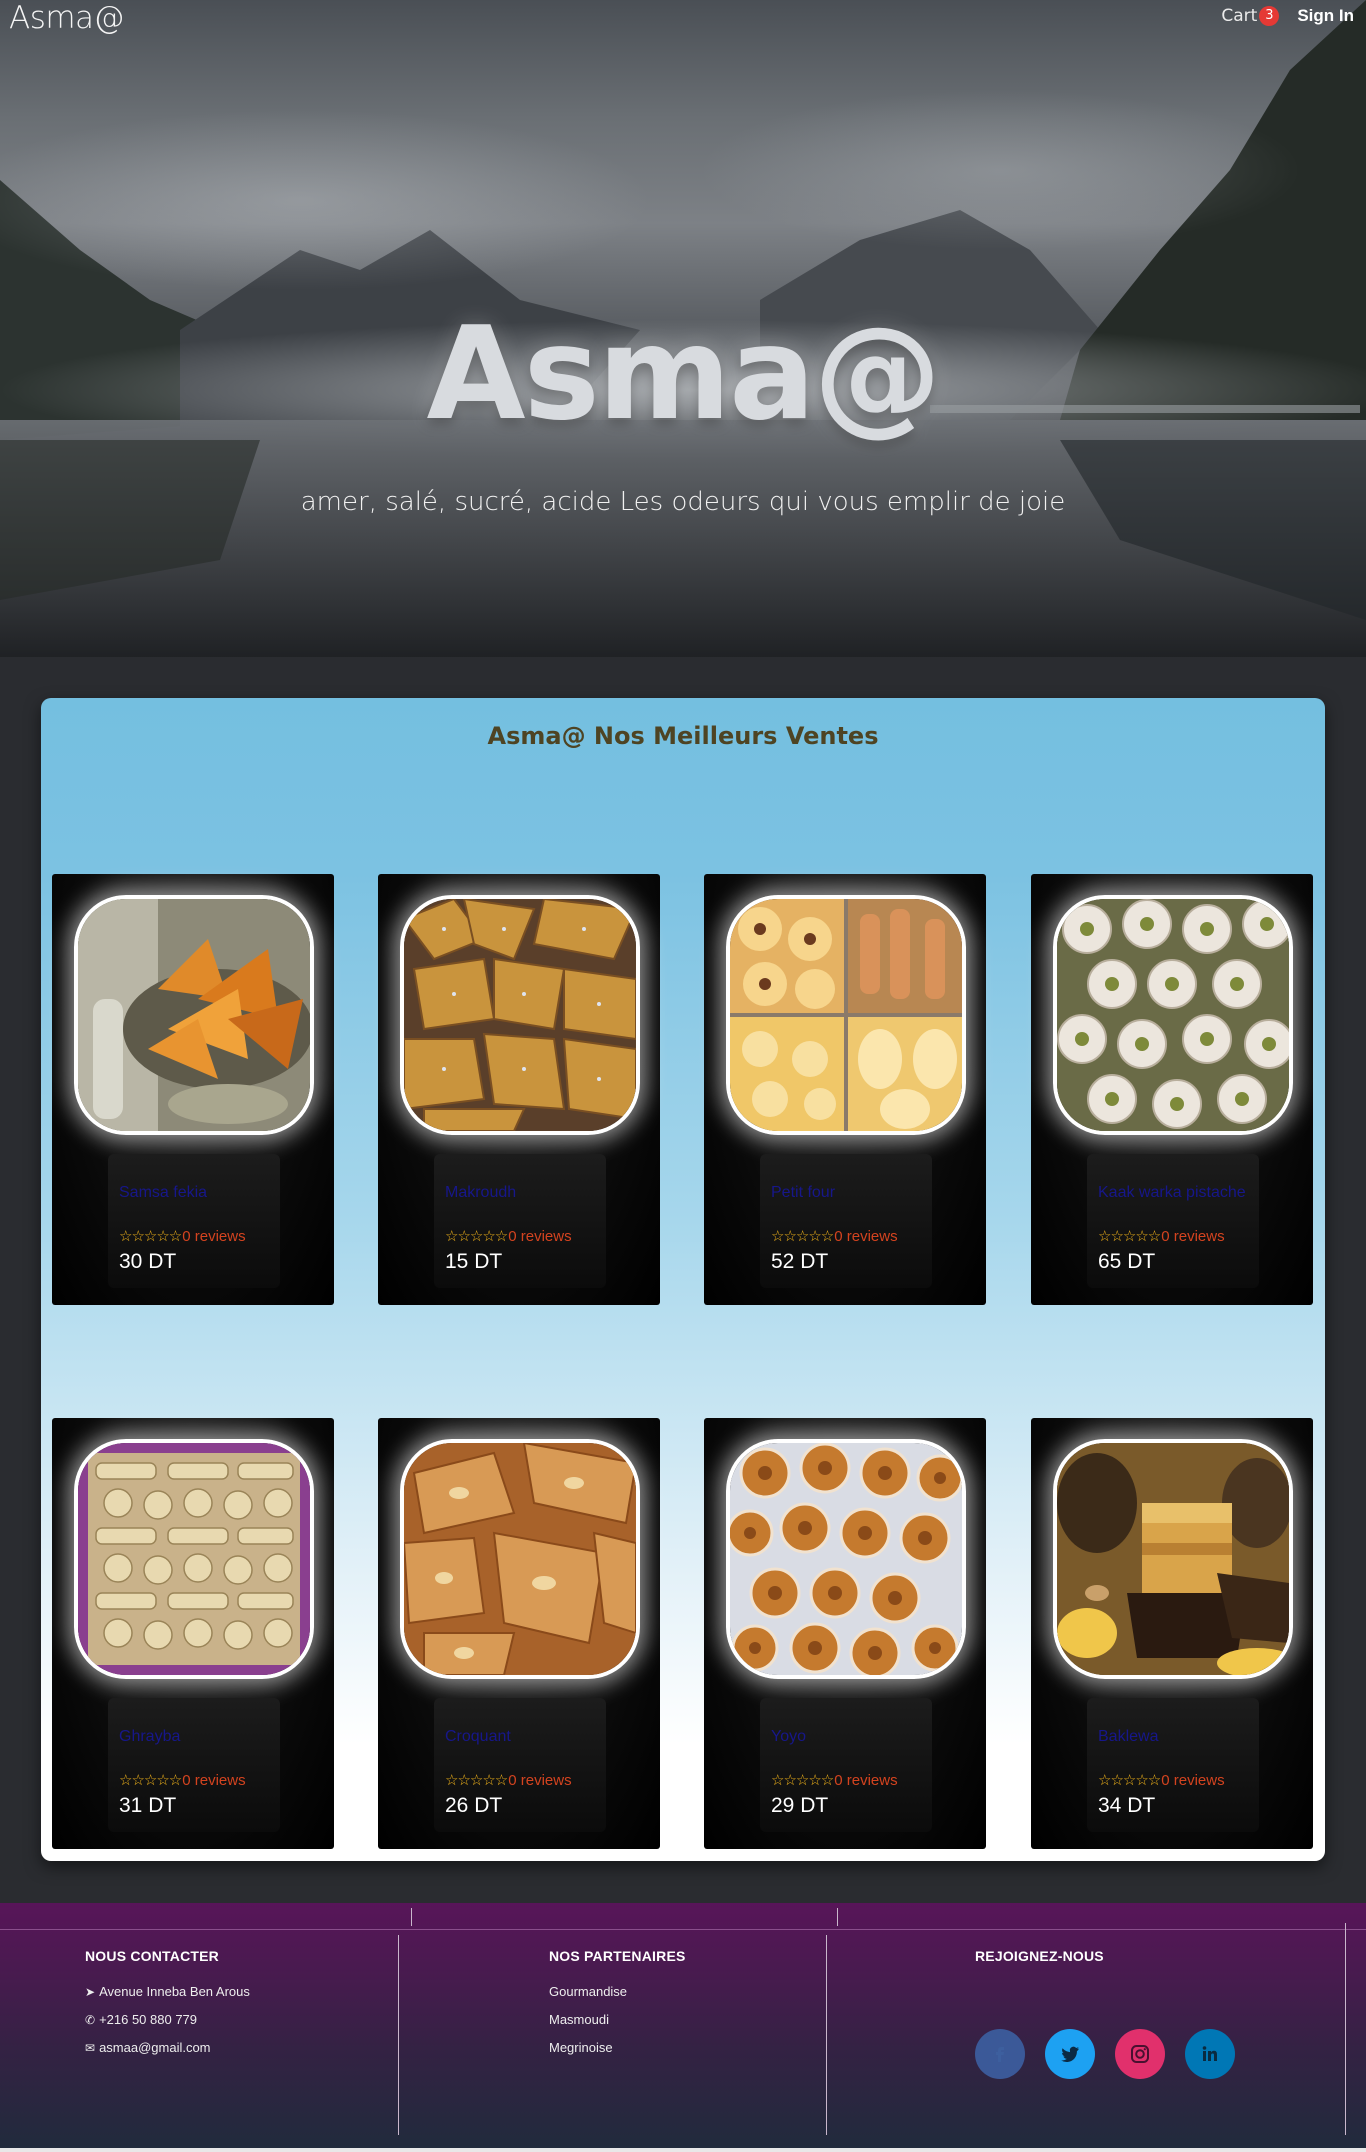 This screenshot has width=1366, height=2152. What do you see at coordinates (520, 1765) in the screenshot?
I see `product-info: Croquant ☆☆☆☆☆ 0 reviews 26 DT` at bounding box center [520, 1765].